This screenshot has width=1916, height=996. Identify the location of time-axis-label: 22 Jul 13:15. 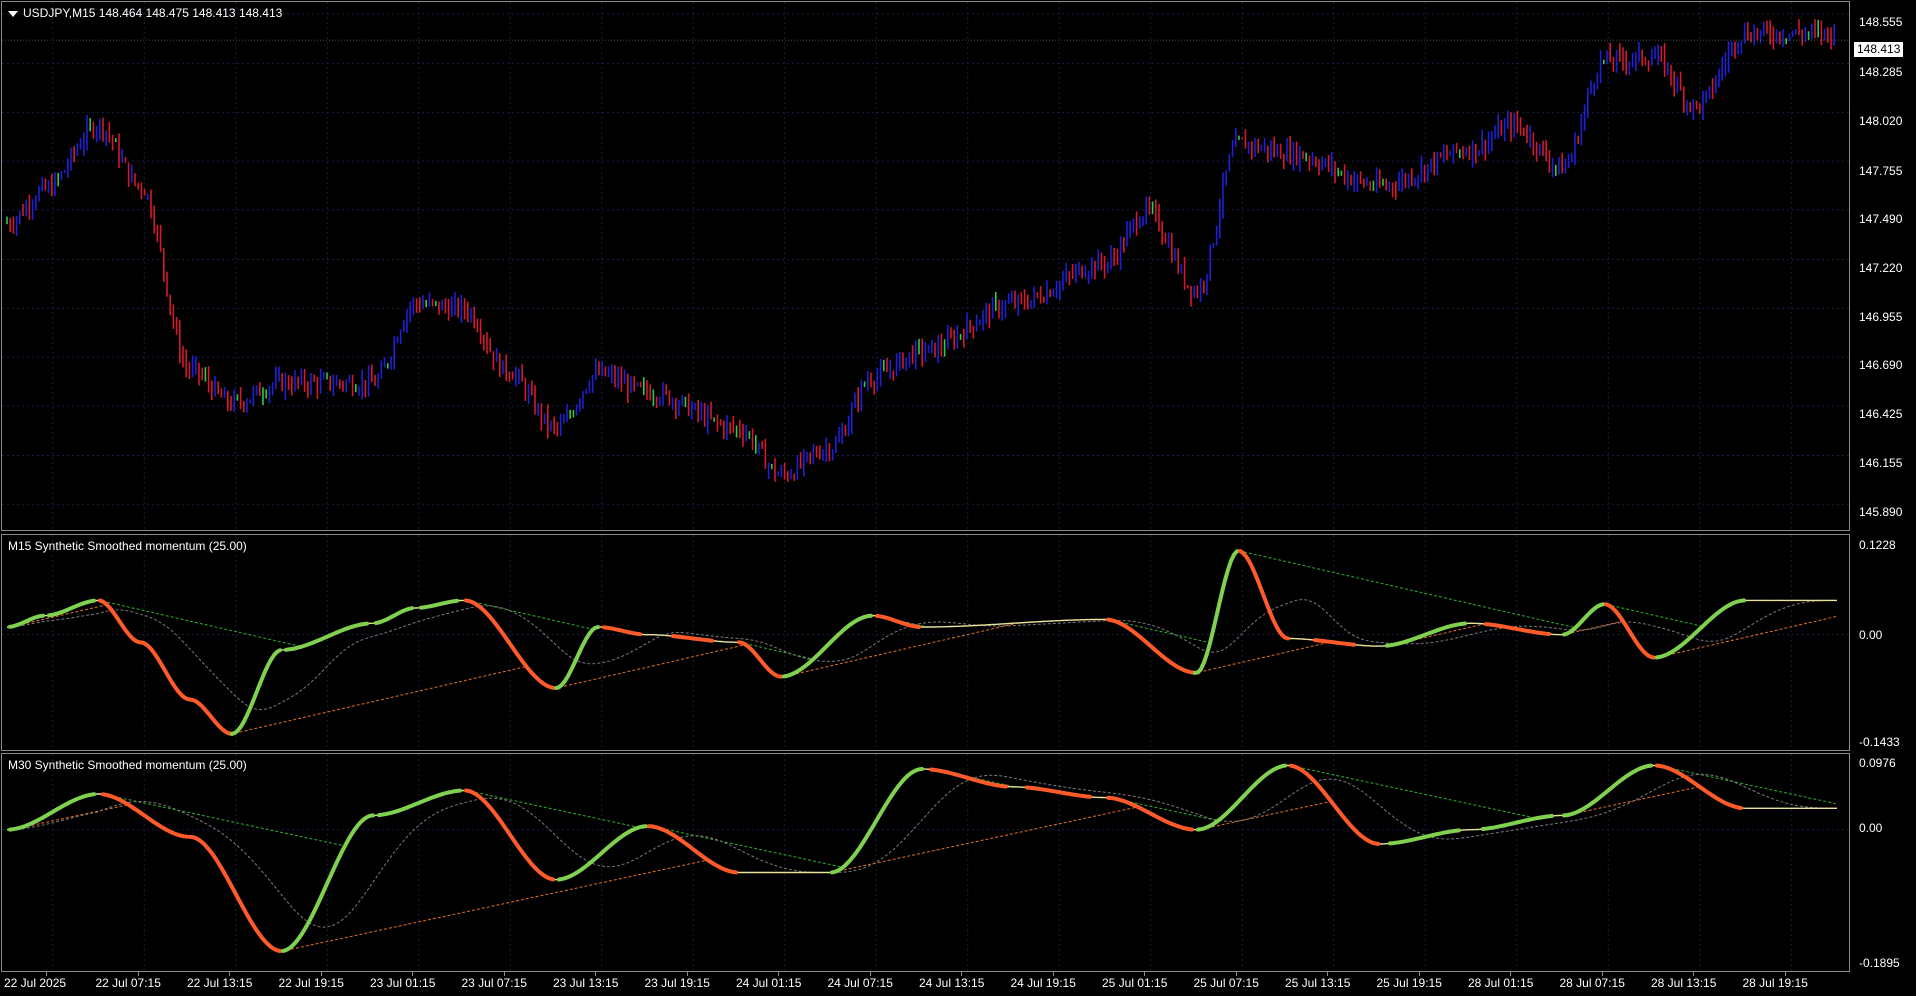
(220, 983).